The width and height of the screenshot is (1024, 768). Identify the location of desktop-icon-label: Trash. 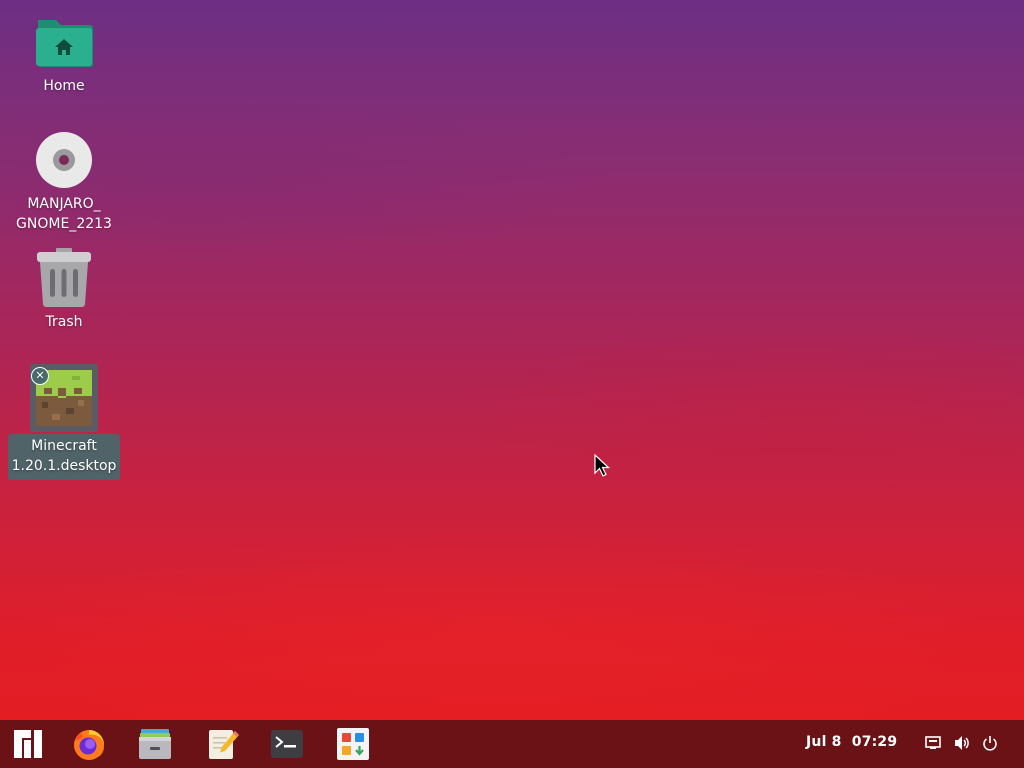
(64, 322).